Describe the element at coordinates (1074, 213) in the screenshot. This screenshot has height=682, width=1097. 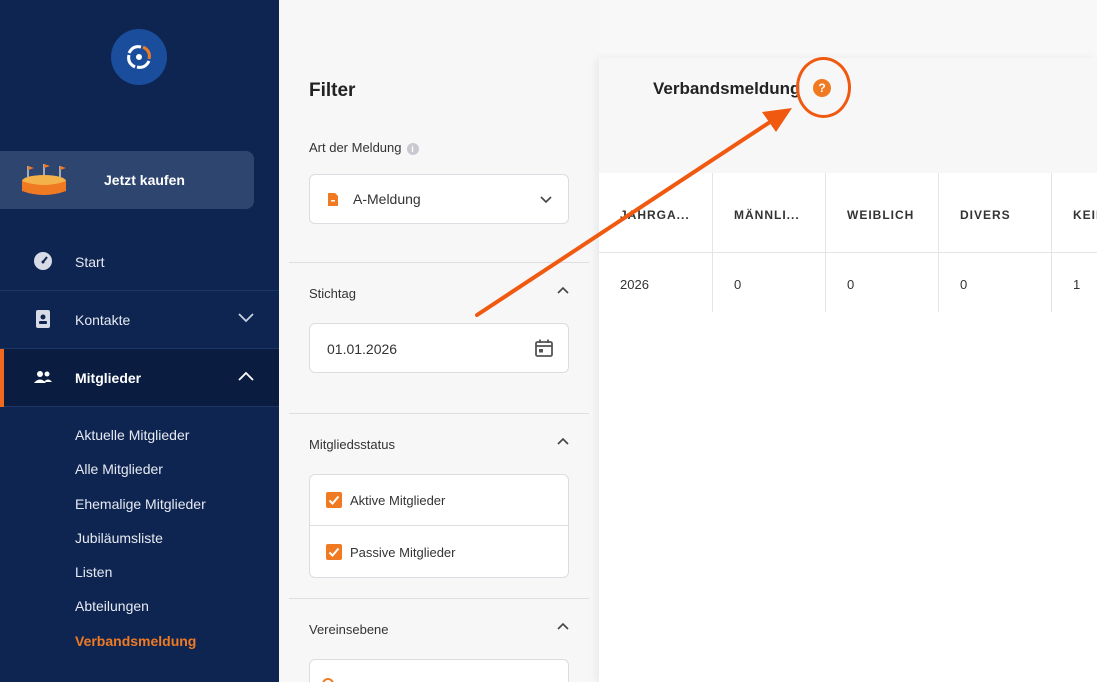
I see `column-header-kein: KEIN` at that location.